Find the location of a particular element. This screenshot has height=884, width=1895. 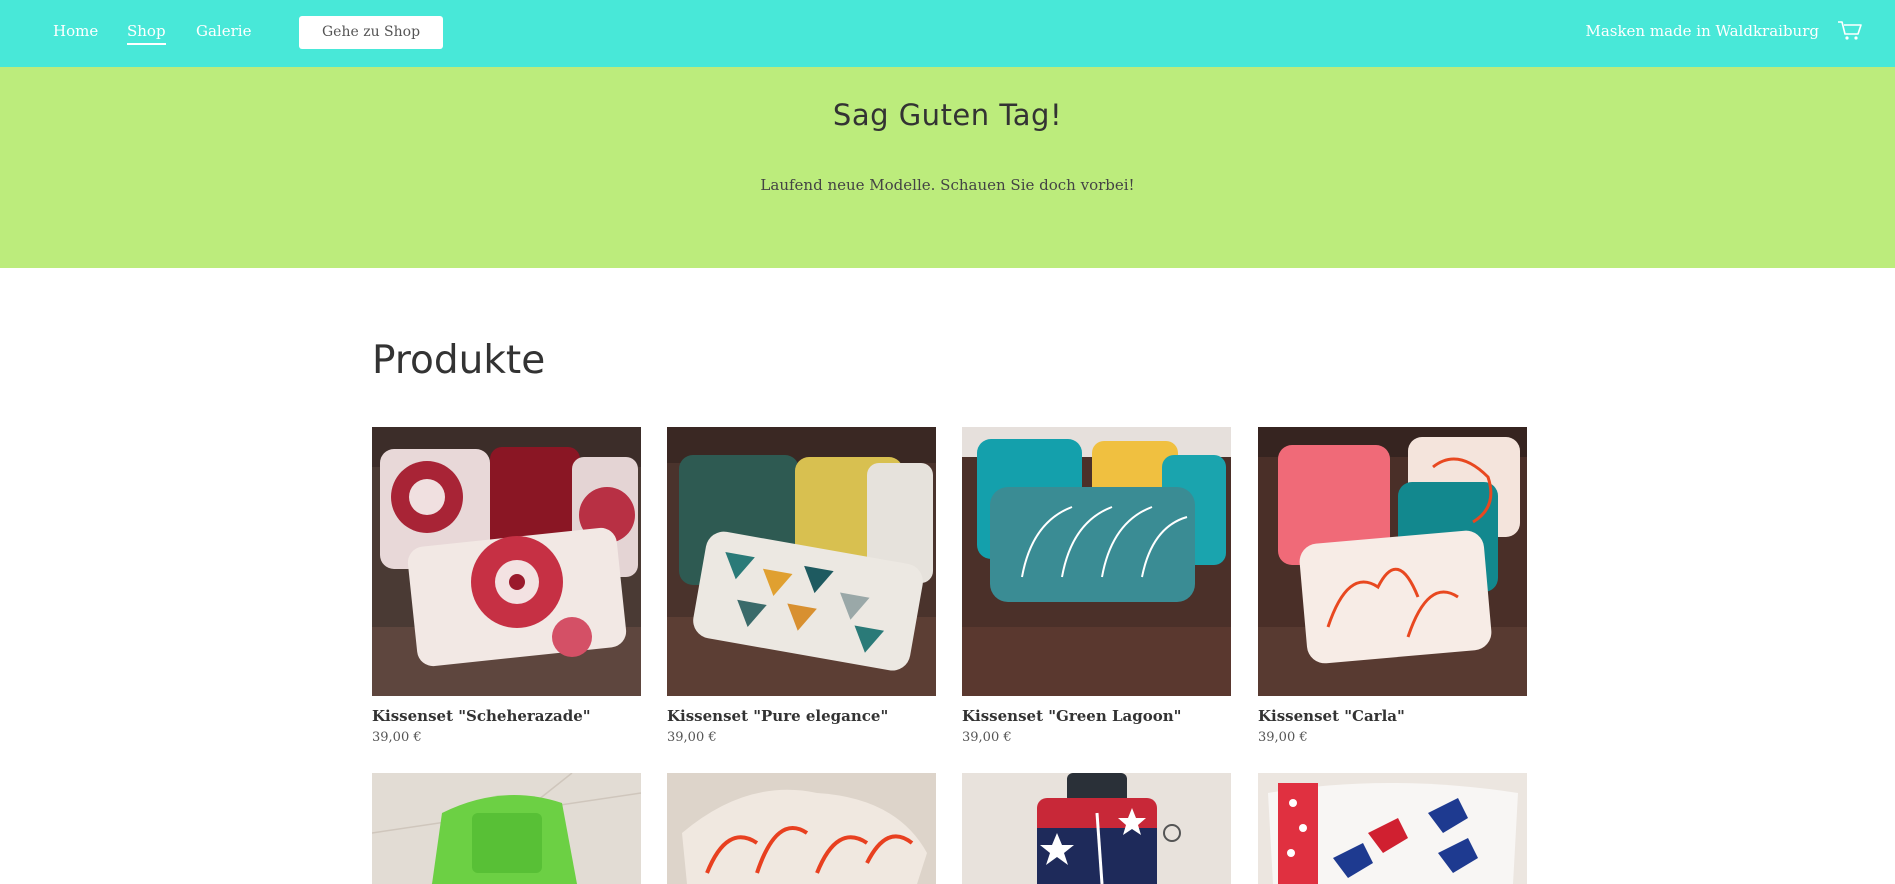

hero-title: Sag Guten Tag! is located at coordinates (947, 115).